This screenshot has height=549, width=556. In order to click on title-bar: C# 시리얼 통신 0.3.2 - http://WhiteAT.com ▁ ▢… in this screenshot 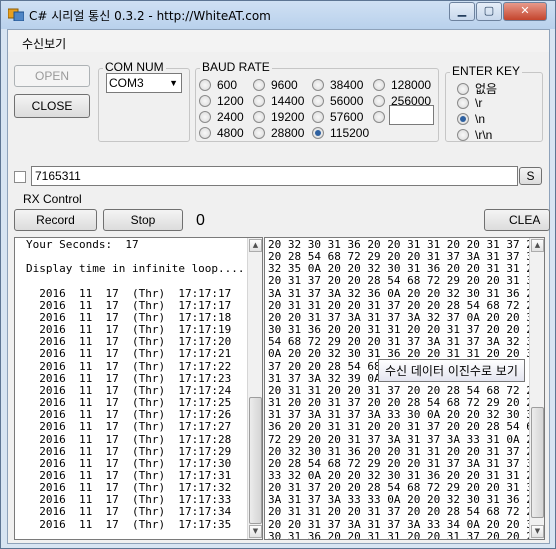, I will do `click(278, 15)`.